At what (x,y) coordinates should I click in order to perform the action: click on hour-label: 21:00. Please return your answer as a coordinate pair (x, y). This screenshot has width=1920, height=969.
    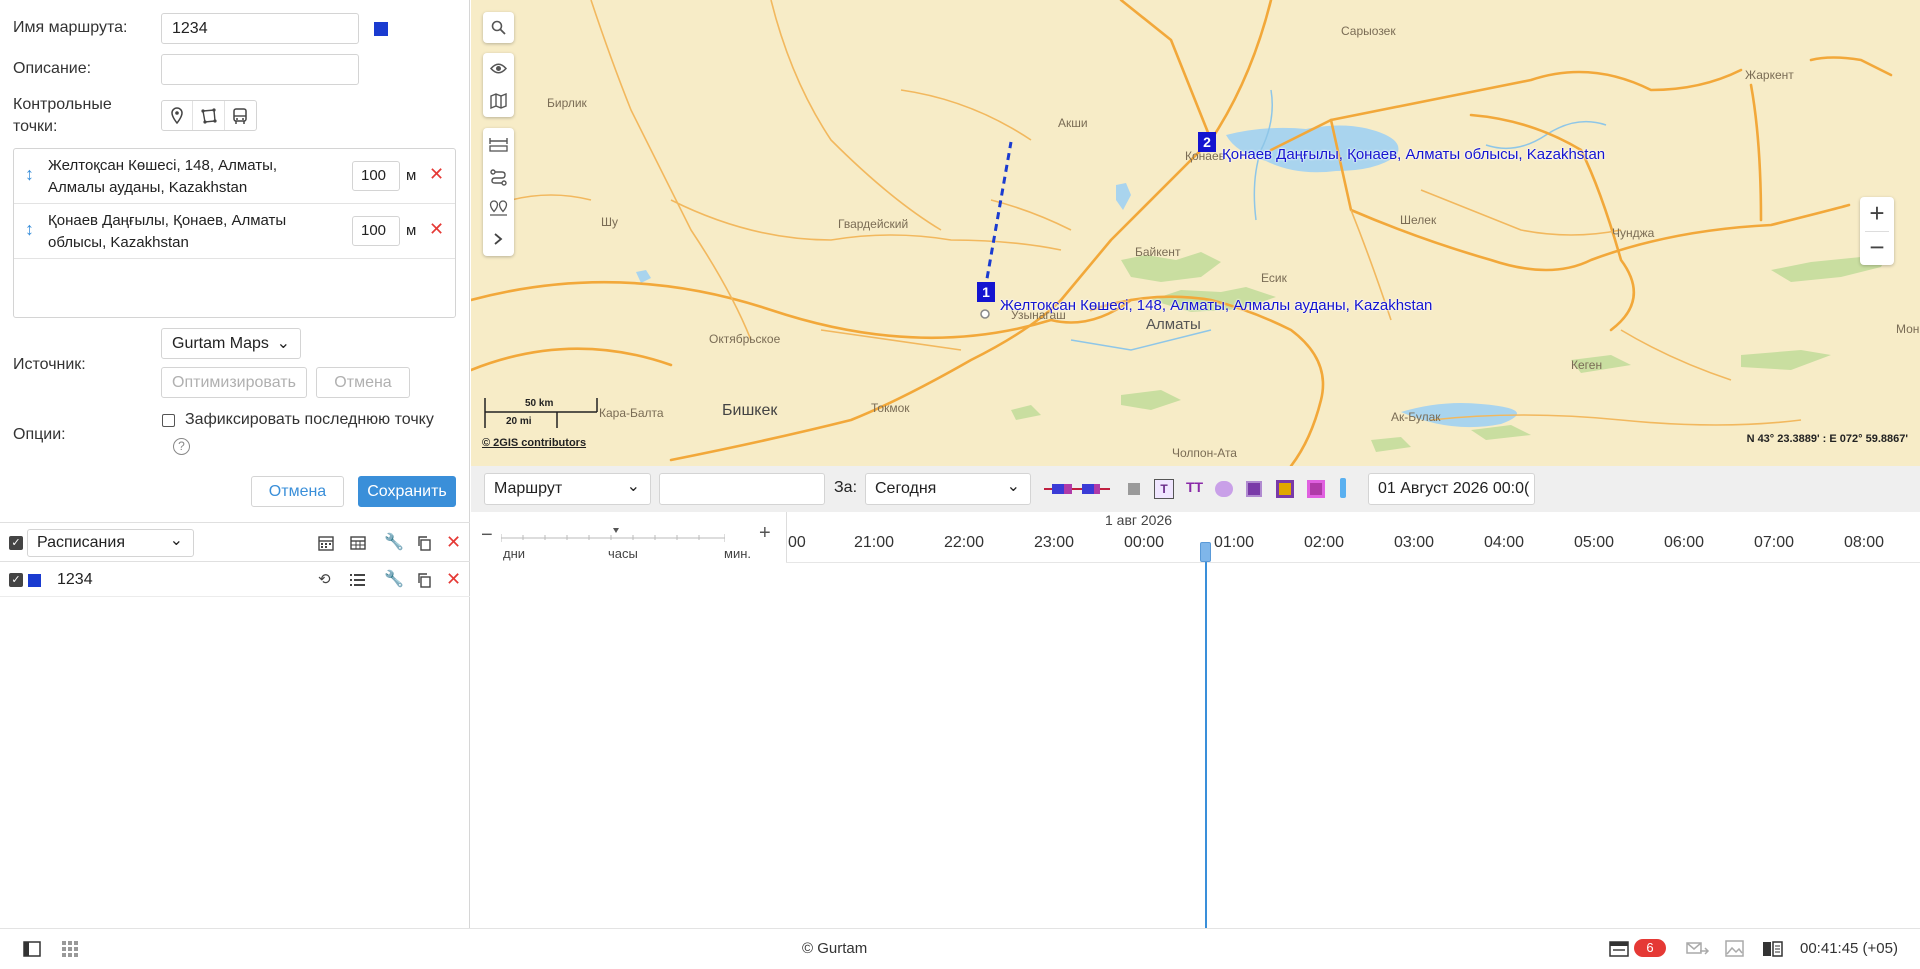
    Looking at the image, I should click on (874, 542).